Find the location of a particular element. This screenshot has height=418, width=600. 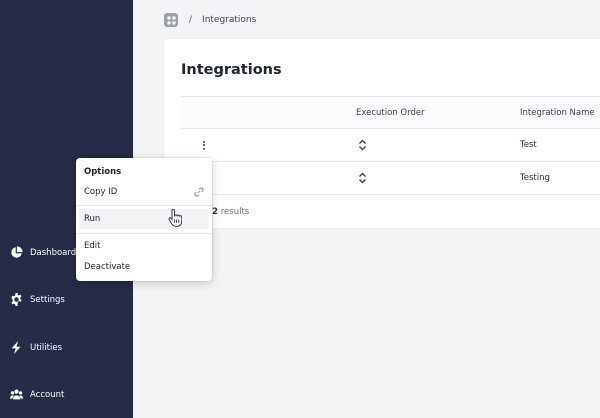

hand-cursor-icon is located at coordinates (175, 218).